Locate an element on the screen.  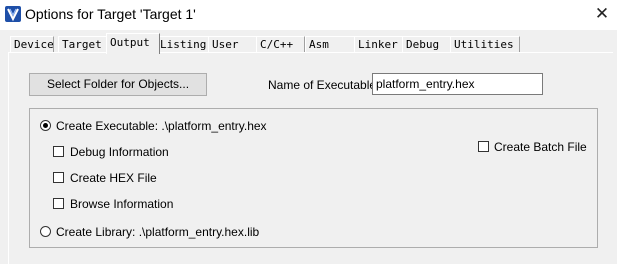
browse-information-label: Browse Information is located at coordinates (121, 204).